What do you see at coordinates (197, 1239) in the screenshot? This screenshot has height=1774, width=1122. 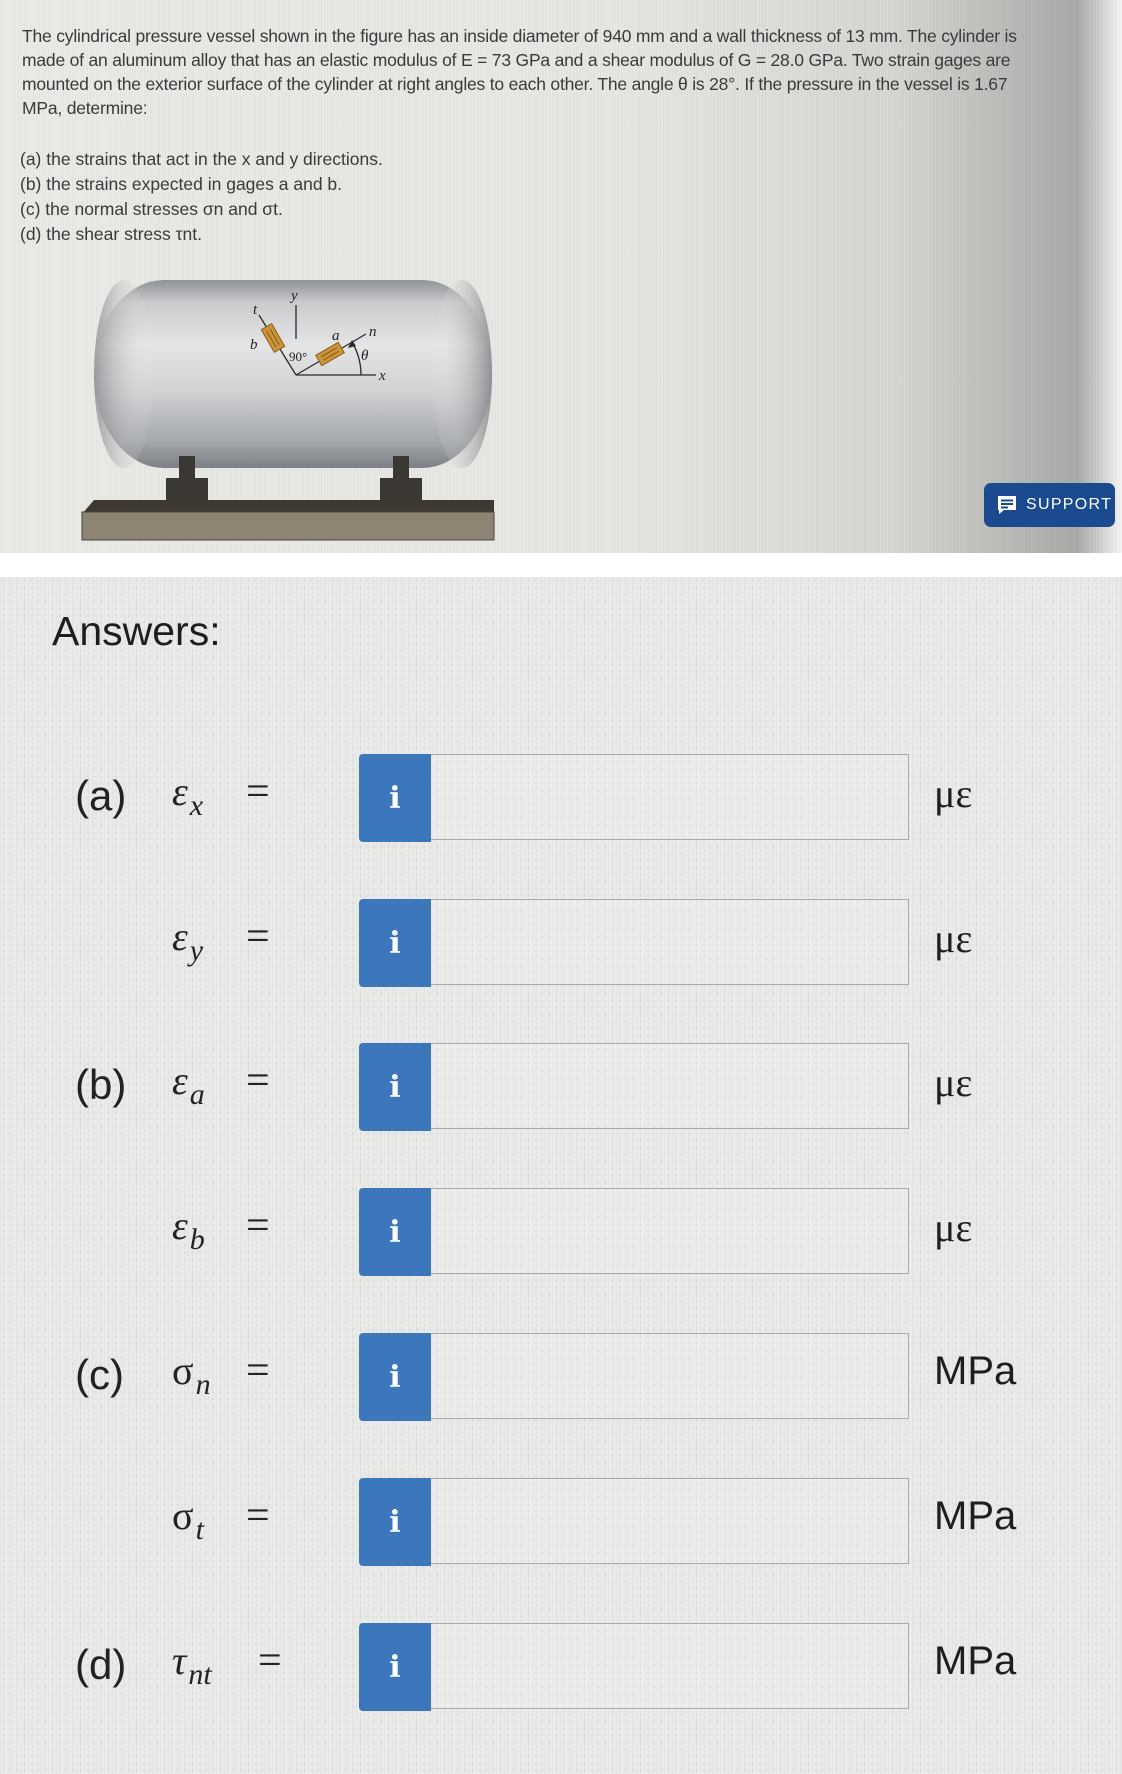 I see `symbol-subscript: b` at bounding box center [197, 1239].